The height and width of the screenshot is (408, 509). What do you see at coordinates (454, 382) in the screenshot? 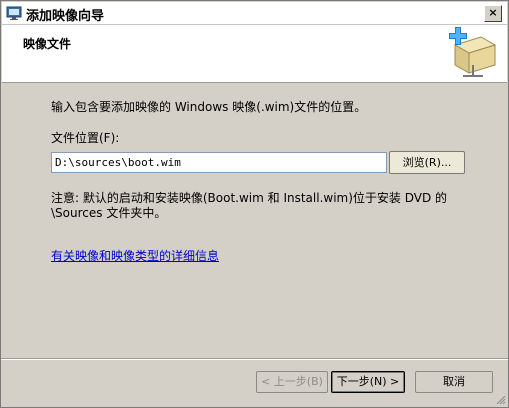
I see `cancel-button: 取消` at bounding box center [454, 382].